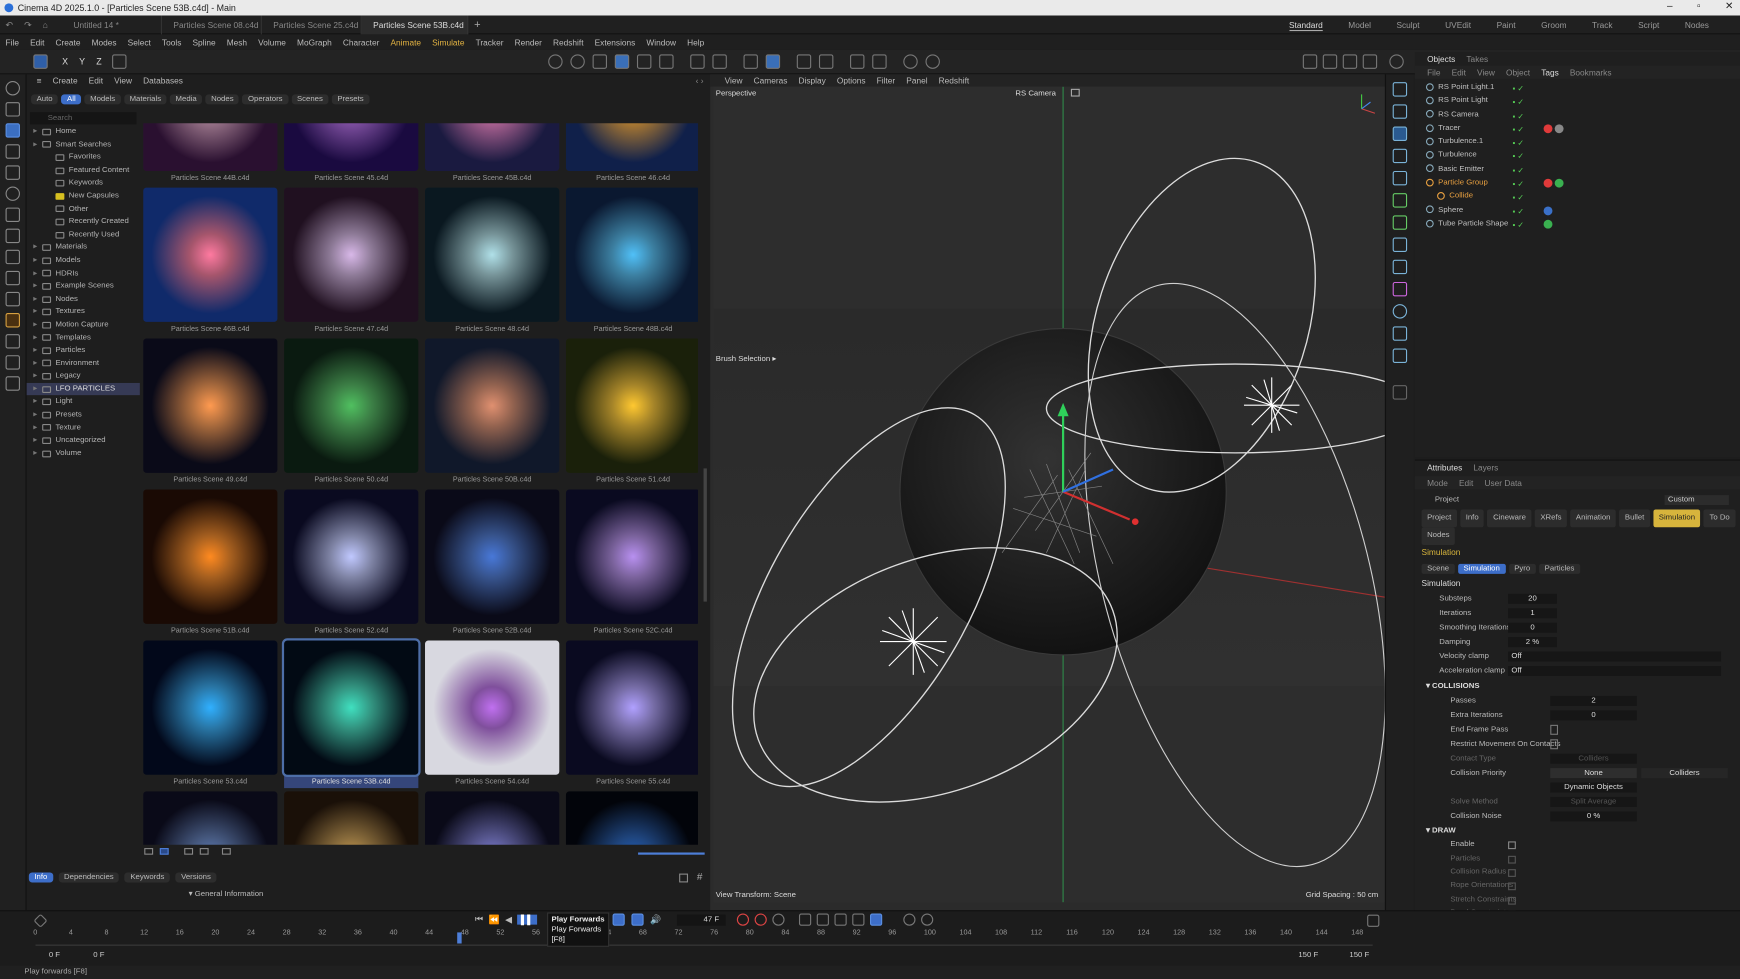 The image size is (1740, 979). What do you see at coordinates (226, 851) in the screenshot?
I see `hierarchy-icon` at bounding box center [226, 851].